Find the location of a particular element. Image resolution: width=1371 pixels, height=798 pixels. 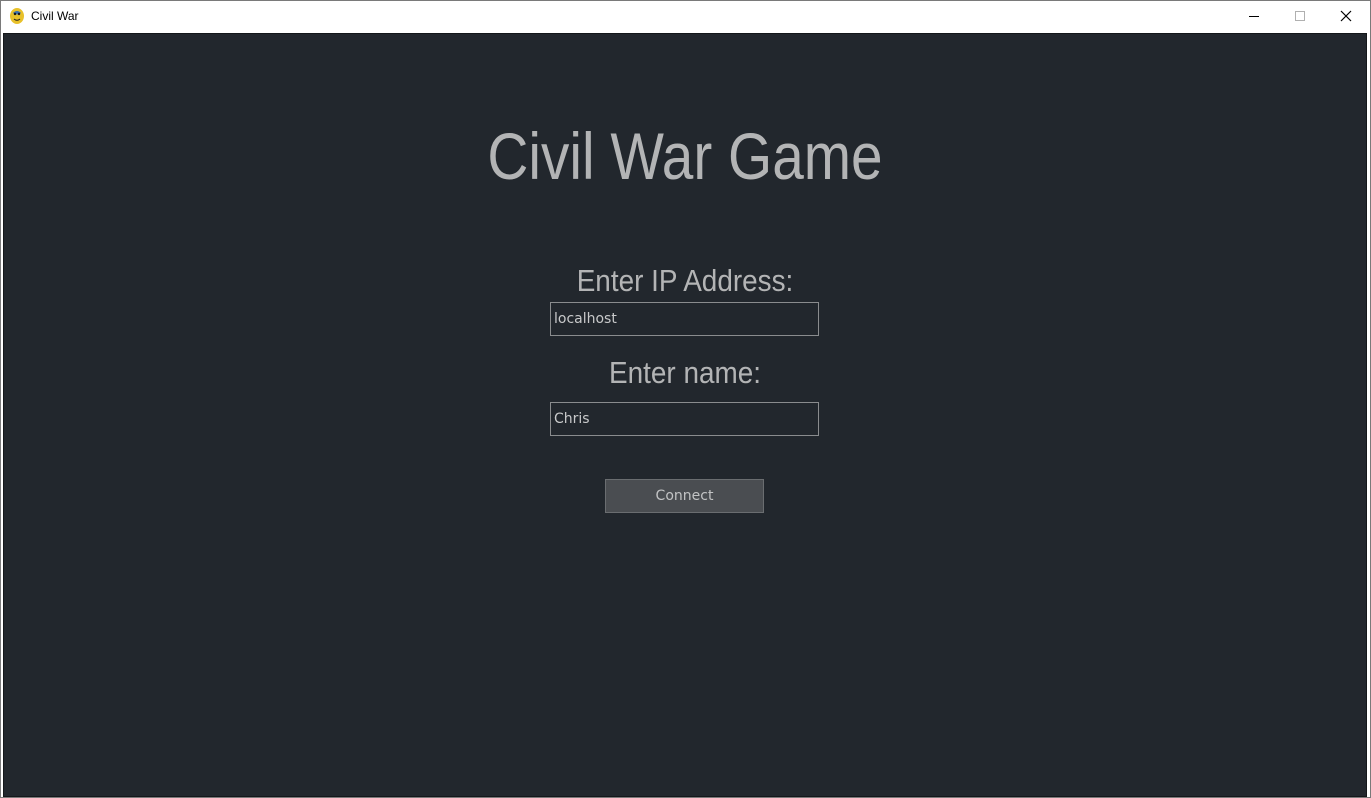

maximize-button is located at coordinates (1300, 16).